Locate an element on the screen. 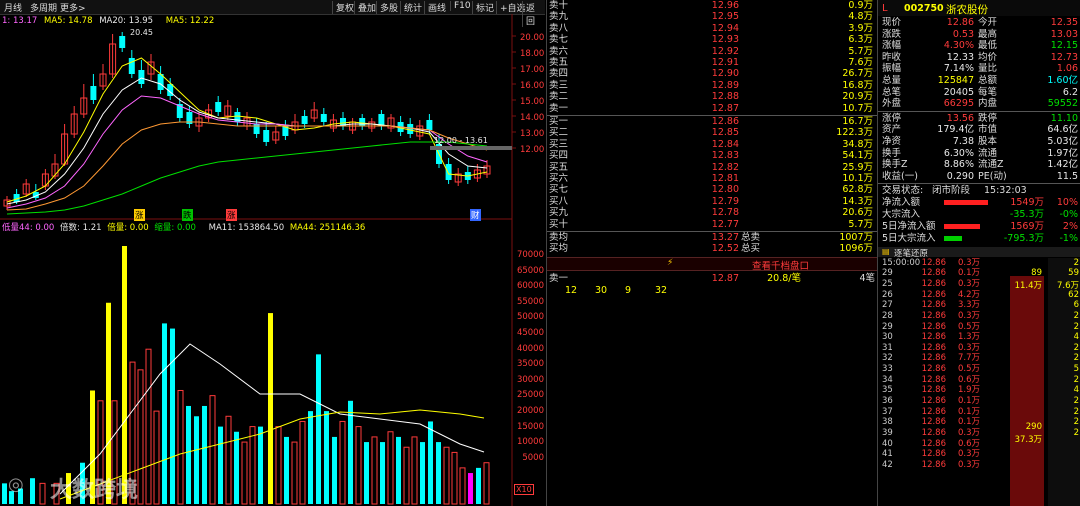 This screenshot has width=1080, height=506. avg-volume: 1007万 is located at coordinates (856, 237).